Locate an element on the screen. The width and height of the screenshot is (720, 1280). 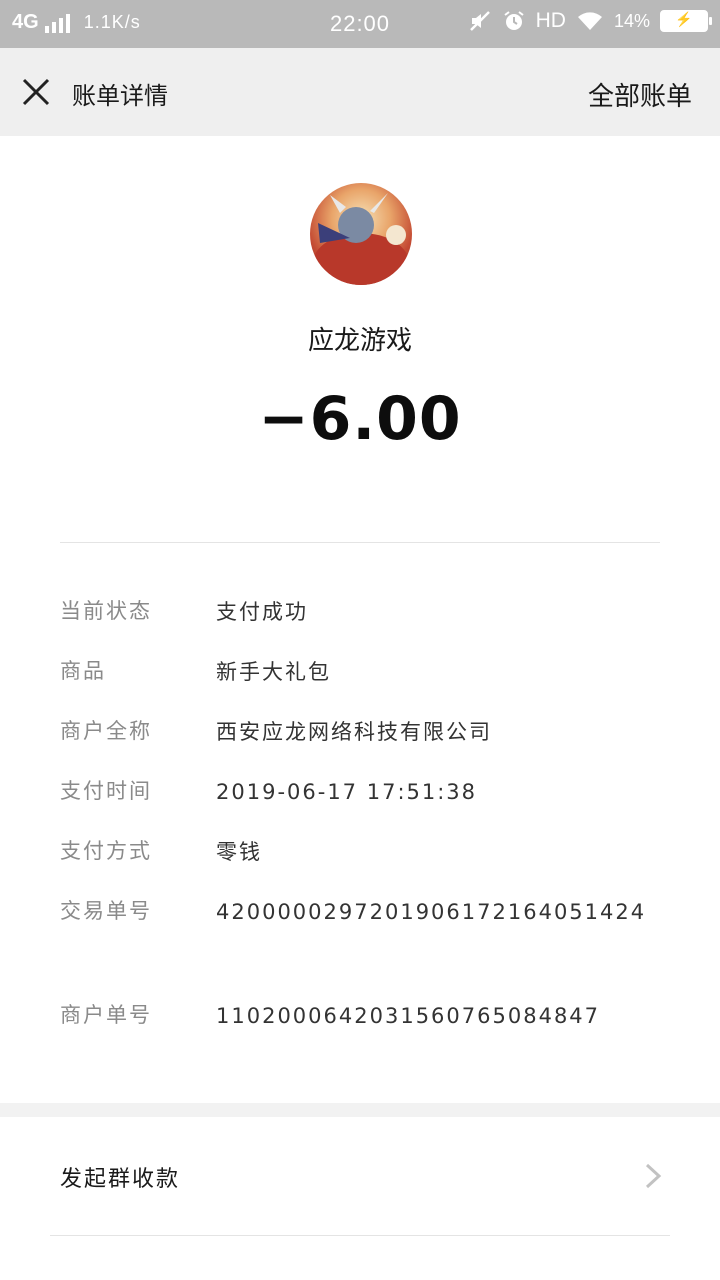
chevron-right-icon is located at coordinates (653, 1176).